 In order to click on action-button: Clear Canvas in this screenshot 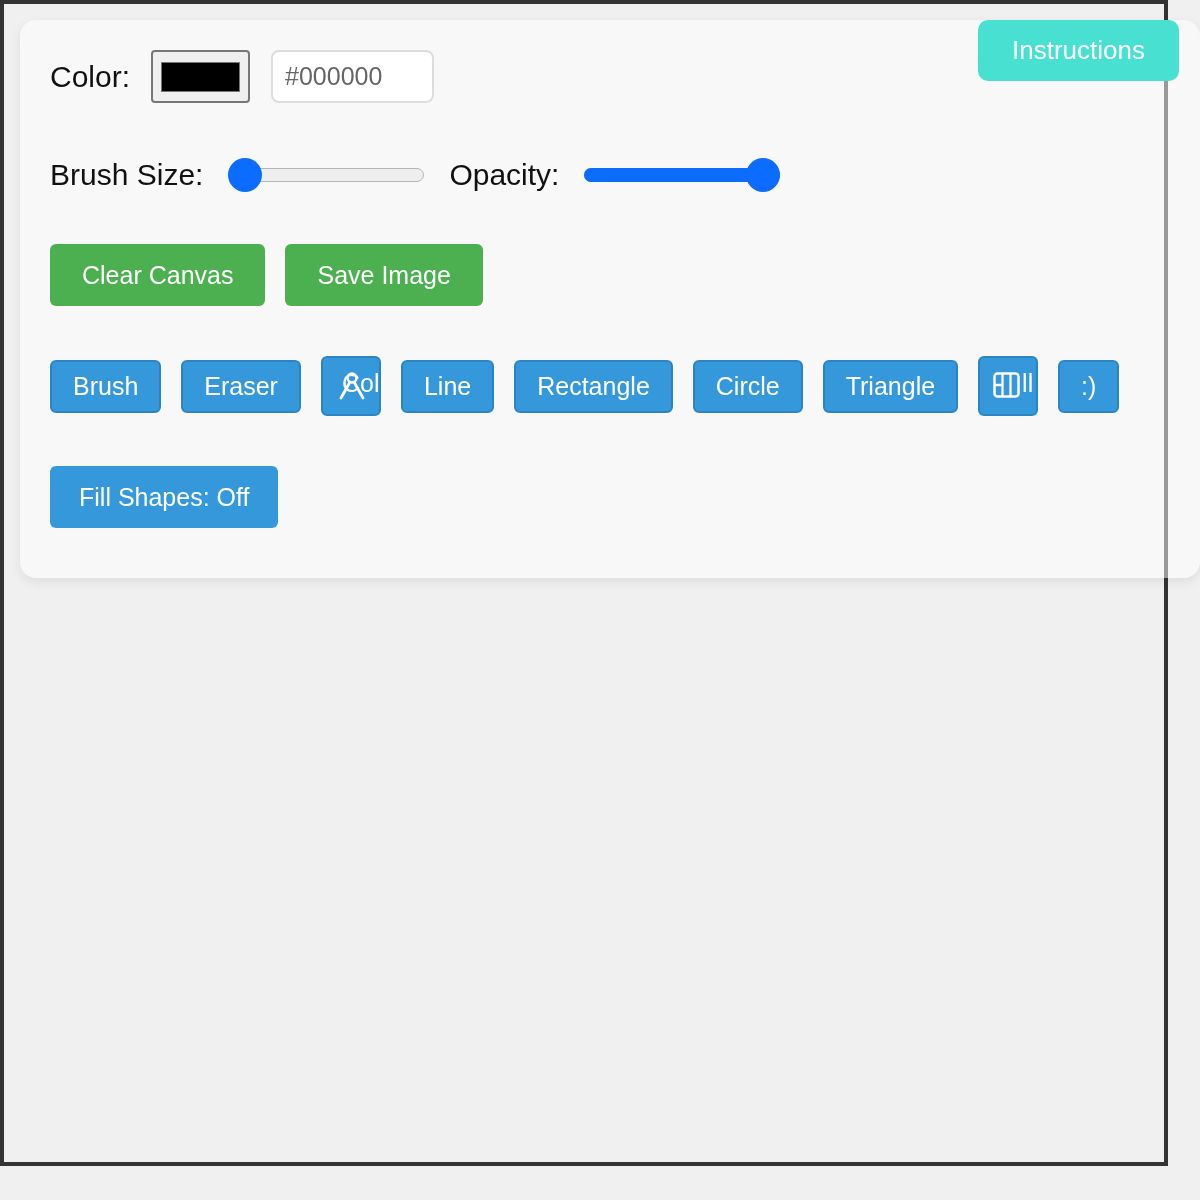, I will do `click(158, 275)`.